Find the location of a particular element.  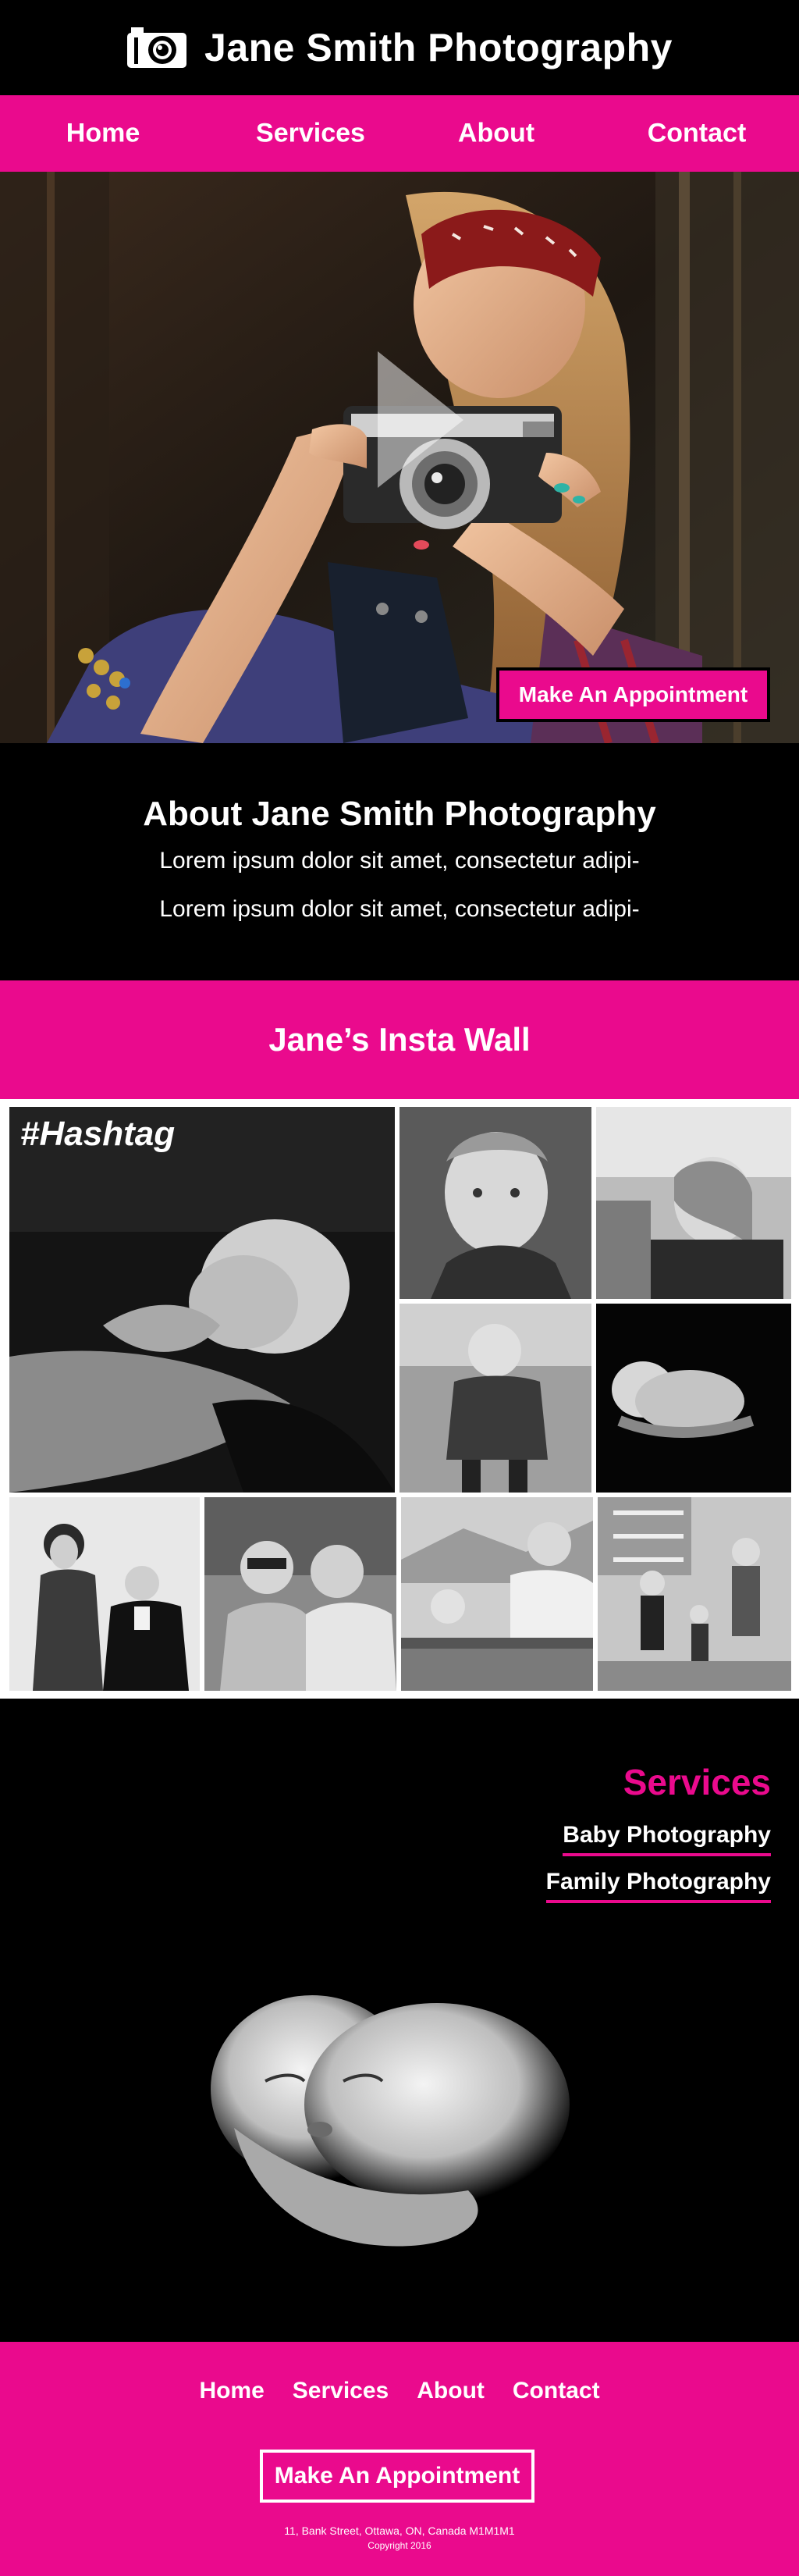

main-nav: Home Services About Contact is located at coordinates (399, 133).